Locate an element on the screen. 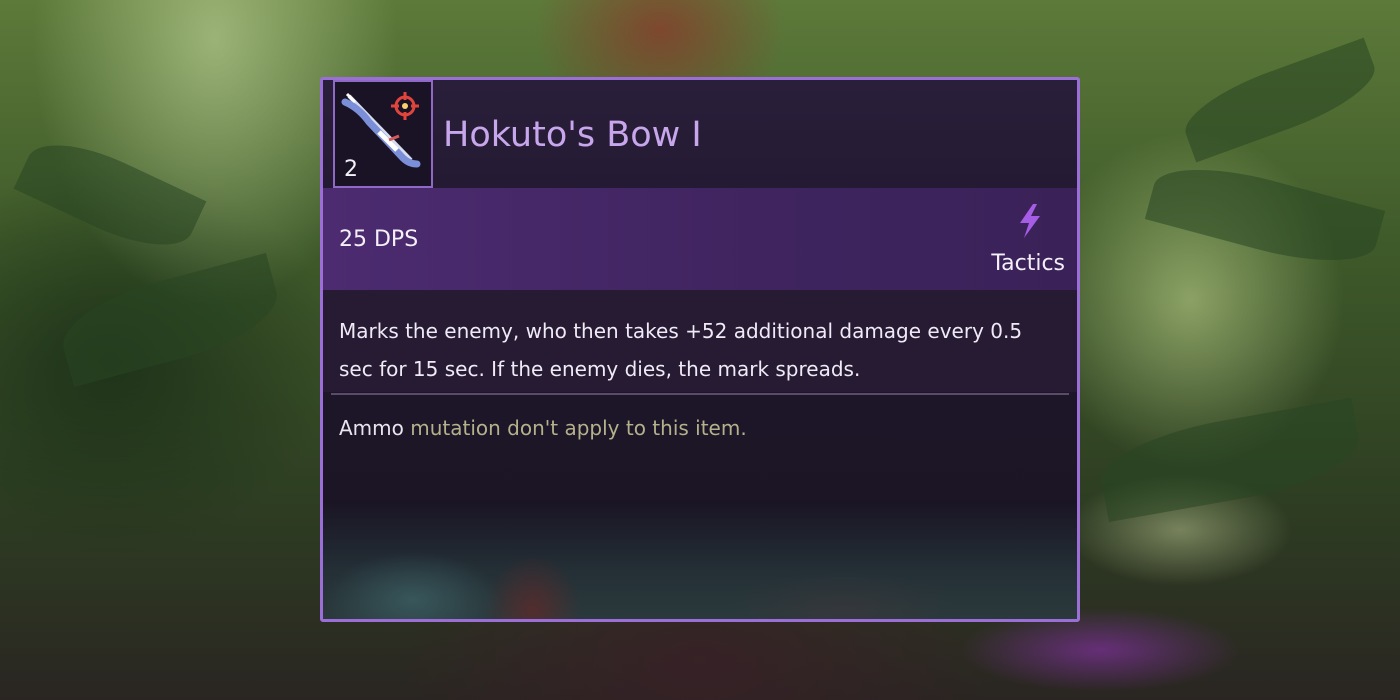 This screenshot has width=1400, height=700. category-badge: Tactics is located at coordinates (1020, 242).